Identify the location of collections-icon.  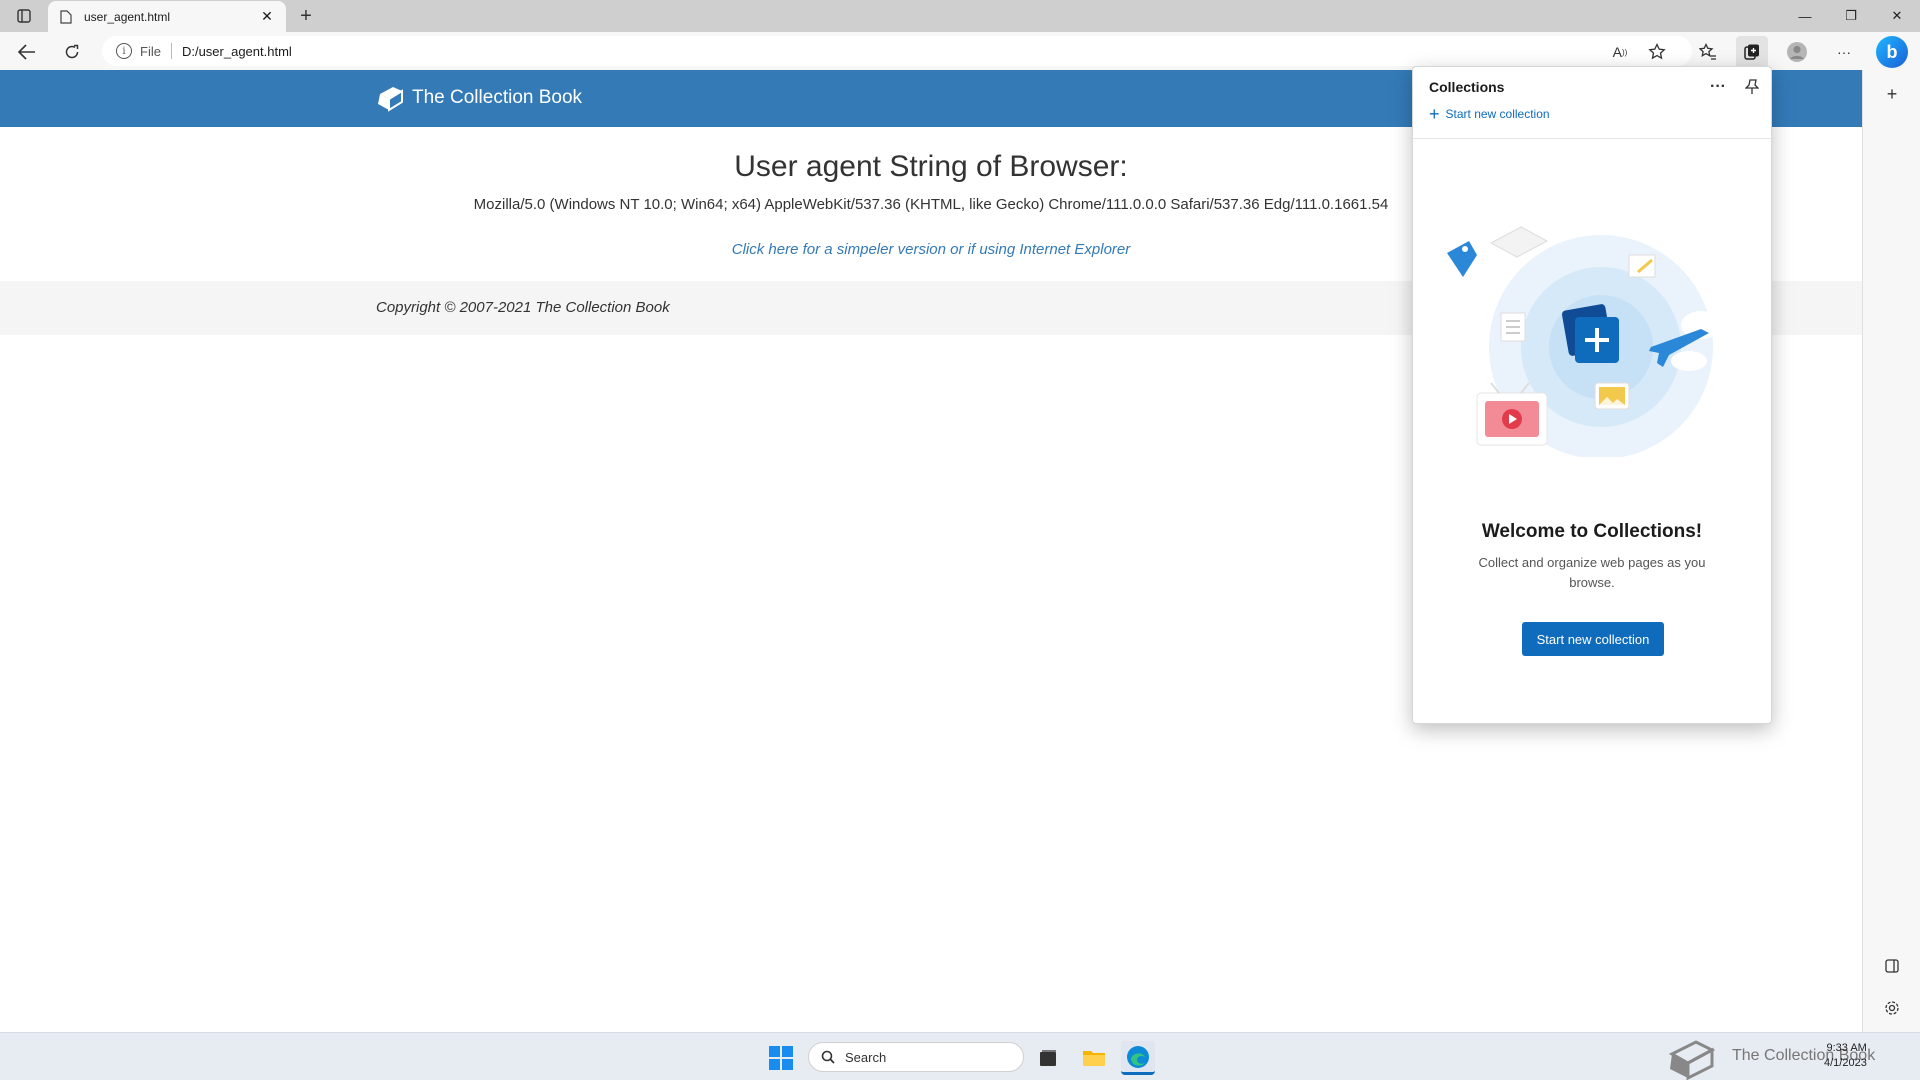
(1752, 52).